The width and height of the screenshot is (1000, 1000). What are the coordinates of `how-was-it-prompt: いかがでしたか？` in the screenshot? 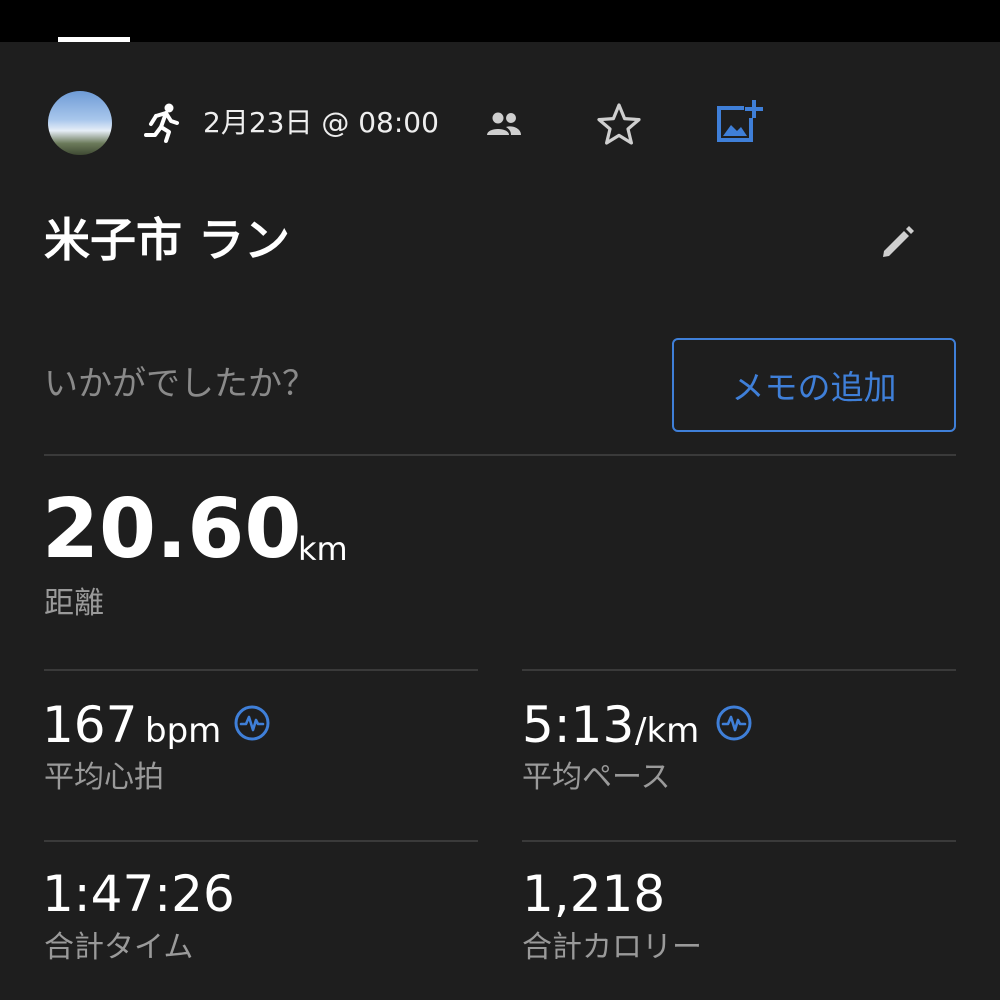 It's located at (180, 384).